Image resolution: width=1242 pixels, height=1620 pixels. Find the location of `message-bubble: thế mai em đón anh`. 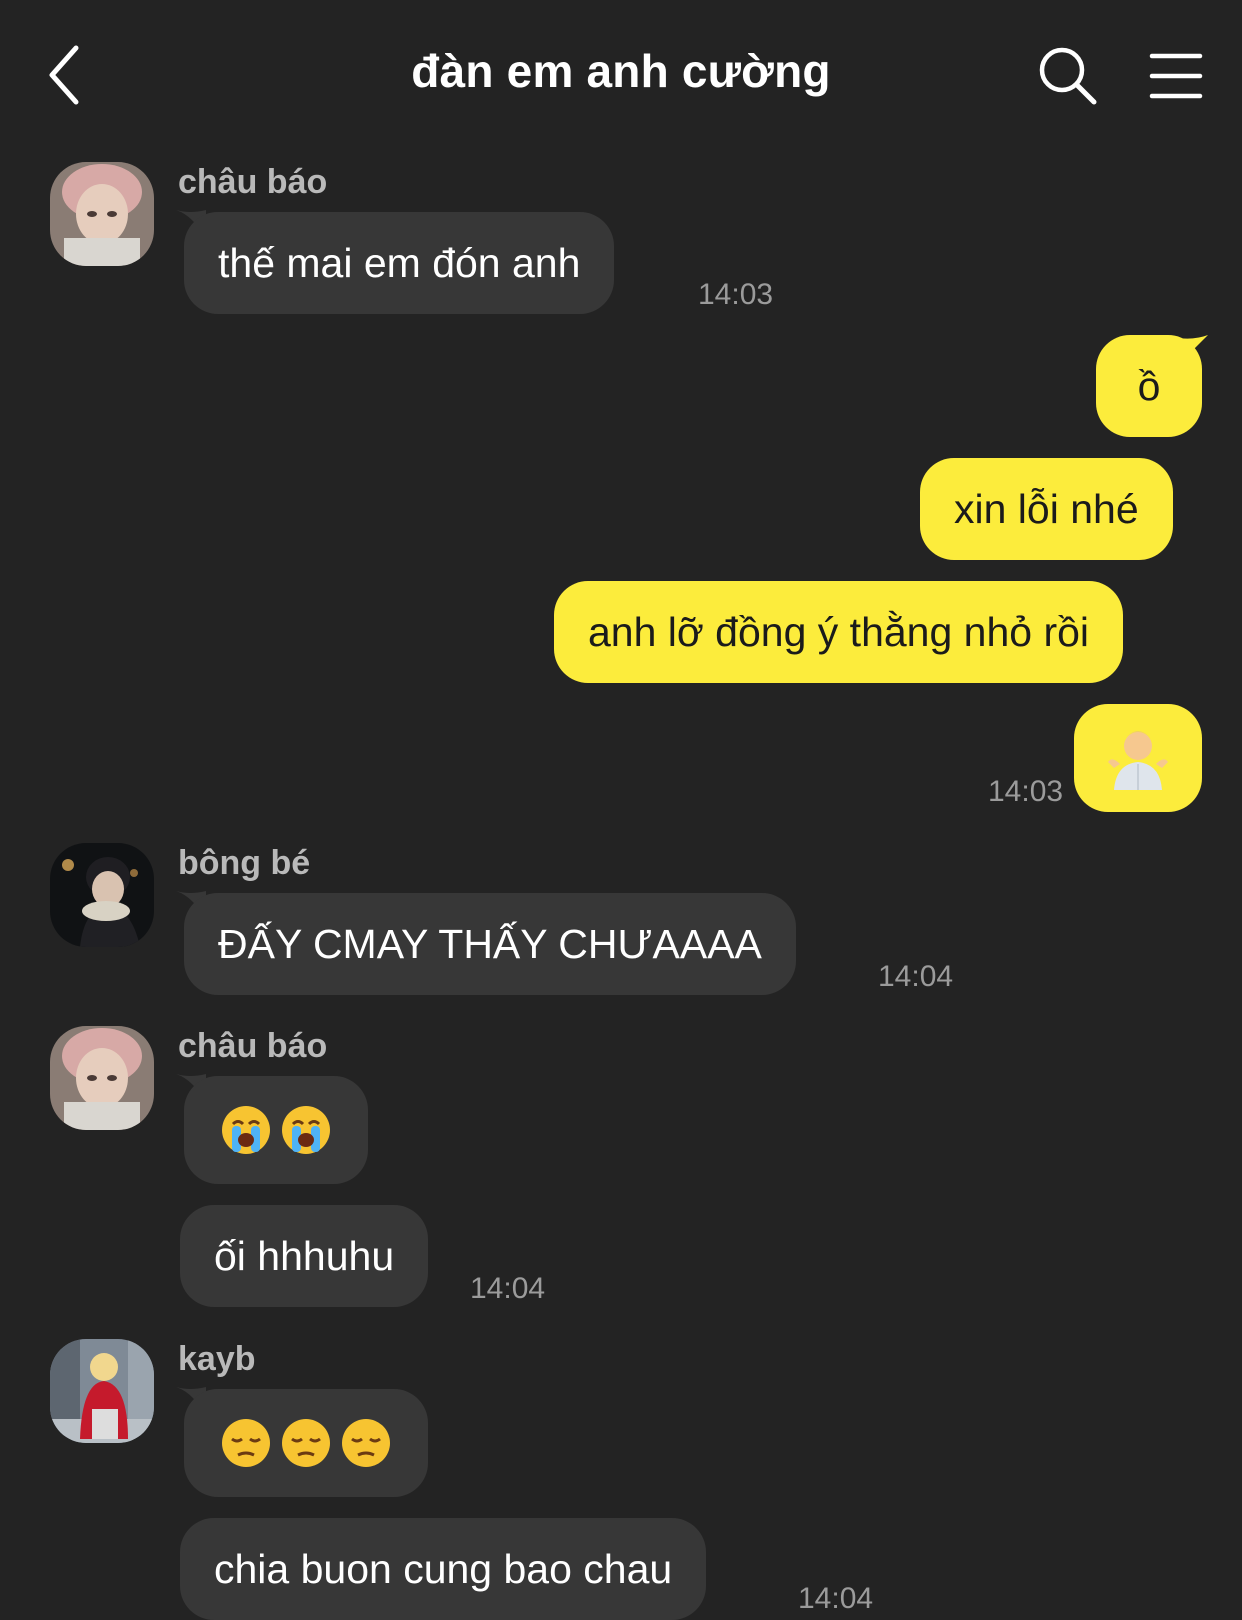

message-bubble: thế mai em đón anh is located at coordinates (399, 263).